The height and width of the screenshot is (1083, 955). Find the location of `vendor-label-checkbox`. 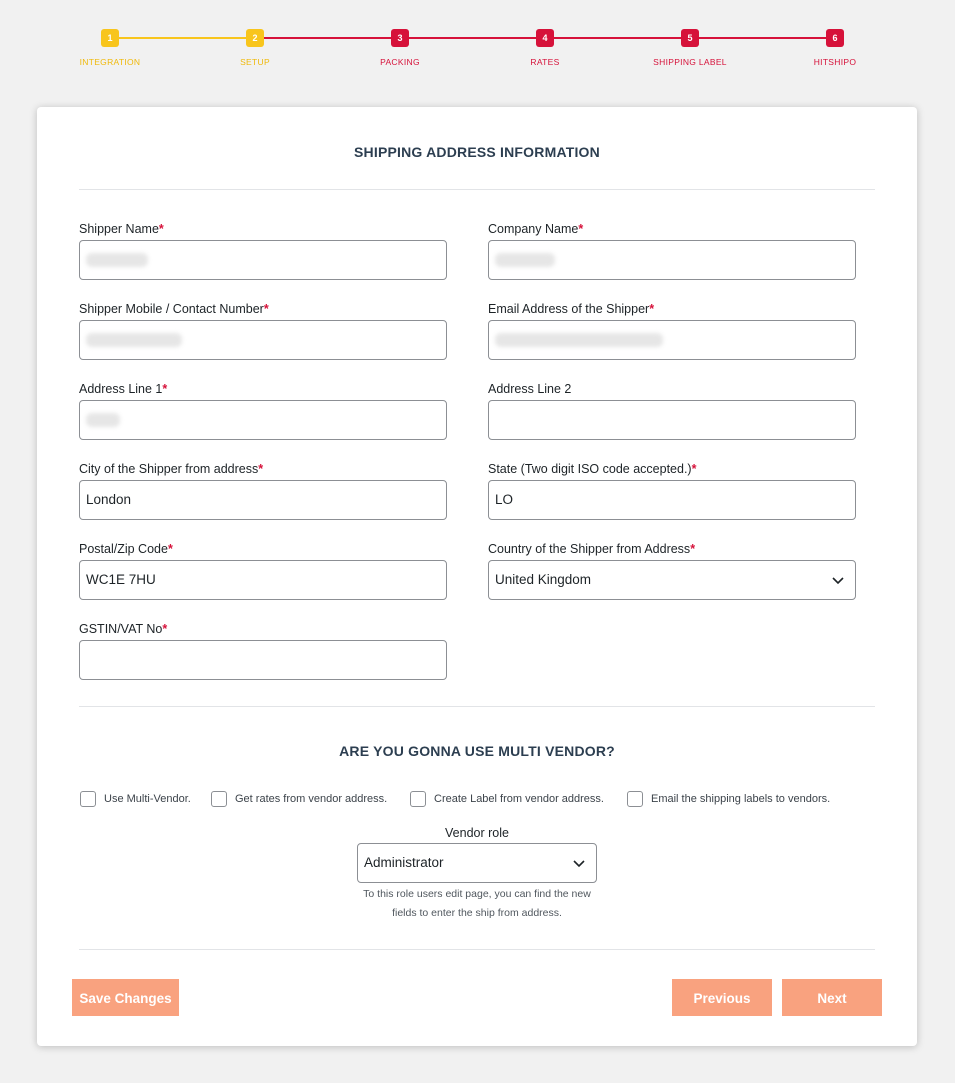

vendor-label-checkbox is located at coordinates (418, 799).